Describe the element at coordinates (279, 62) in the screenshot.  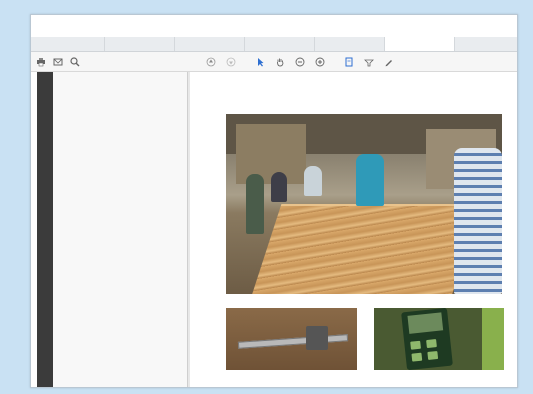
I see `hand-icon` at that location.